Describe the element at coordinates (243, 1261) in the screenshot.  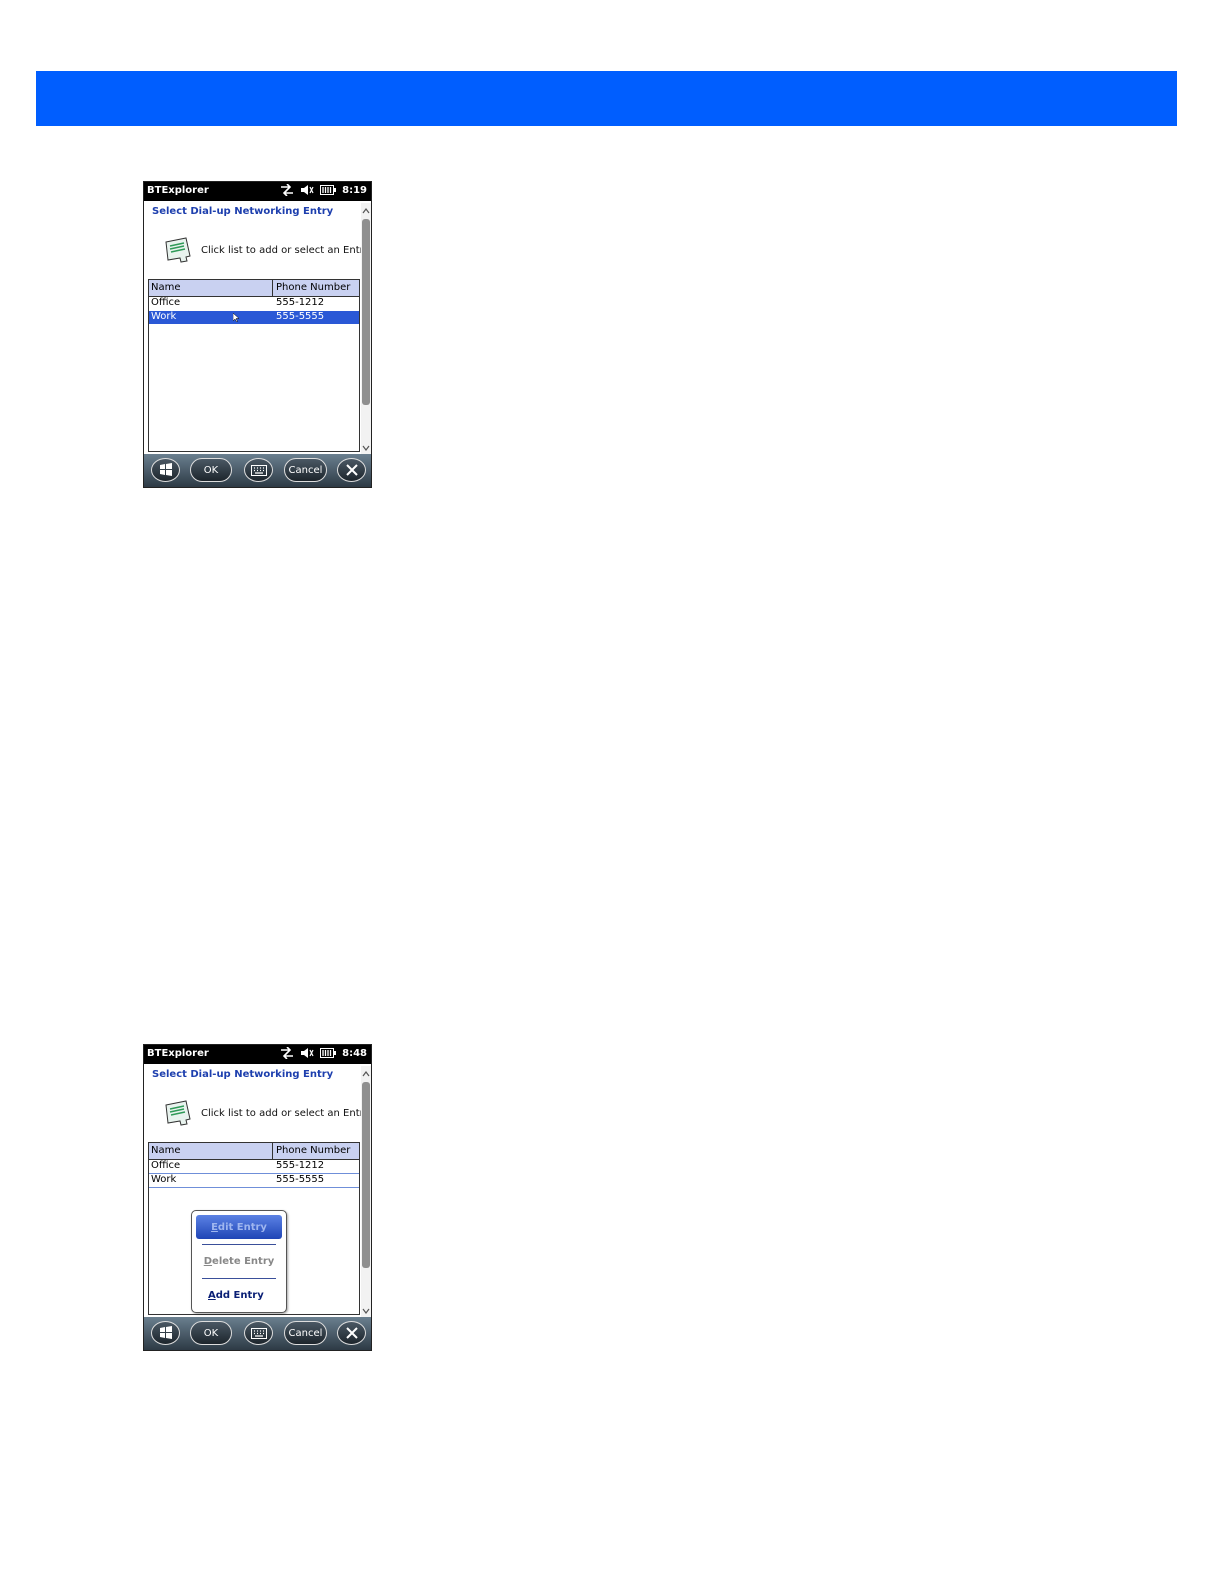
I see `menu-label: elete Entry` at that location.